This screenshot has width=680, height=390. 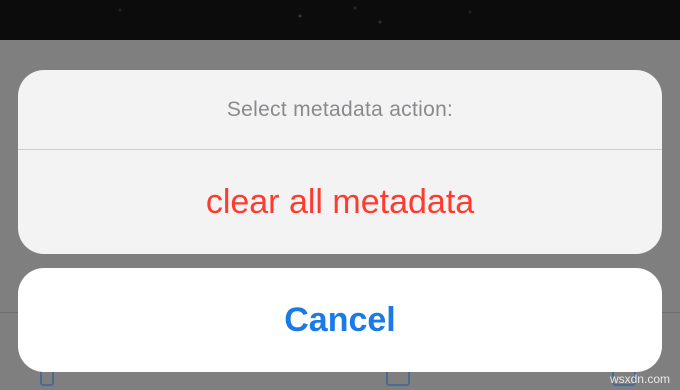 I want to click on background-photo, so click(x=340, y=20).